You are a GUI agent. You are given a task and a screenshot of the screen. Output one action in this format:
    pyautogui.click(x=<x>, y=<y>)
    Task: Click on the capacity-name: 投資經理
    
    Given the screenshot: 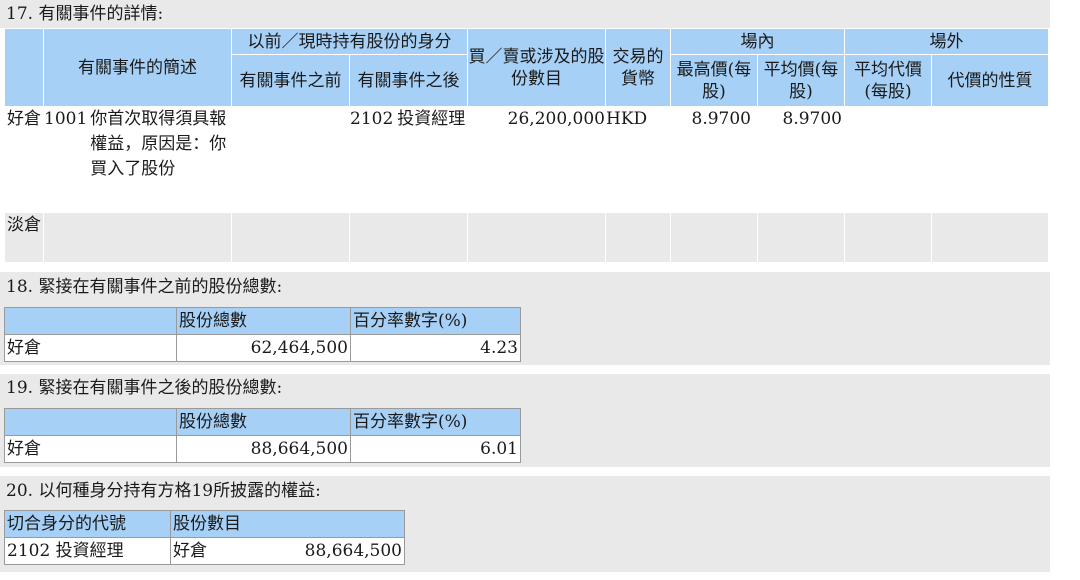 What is the action you would take?
    pyautogui.click(x=89, y=551)
    